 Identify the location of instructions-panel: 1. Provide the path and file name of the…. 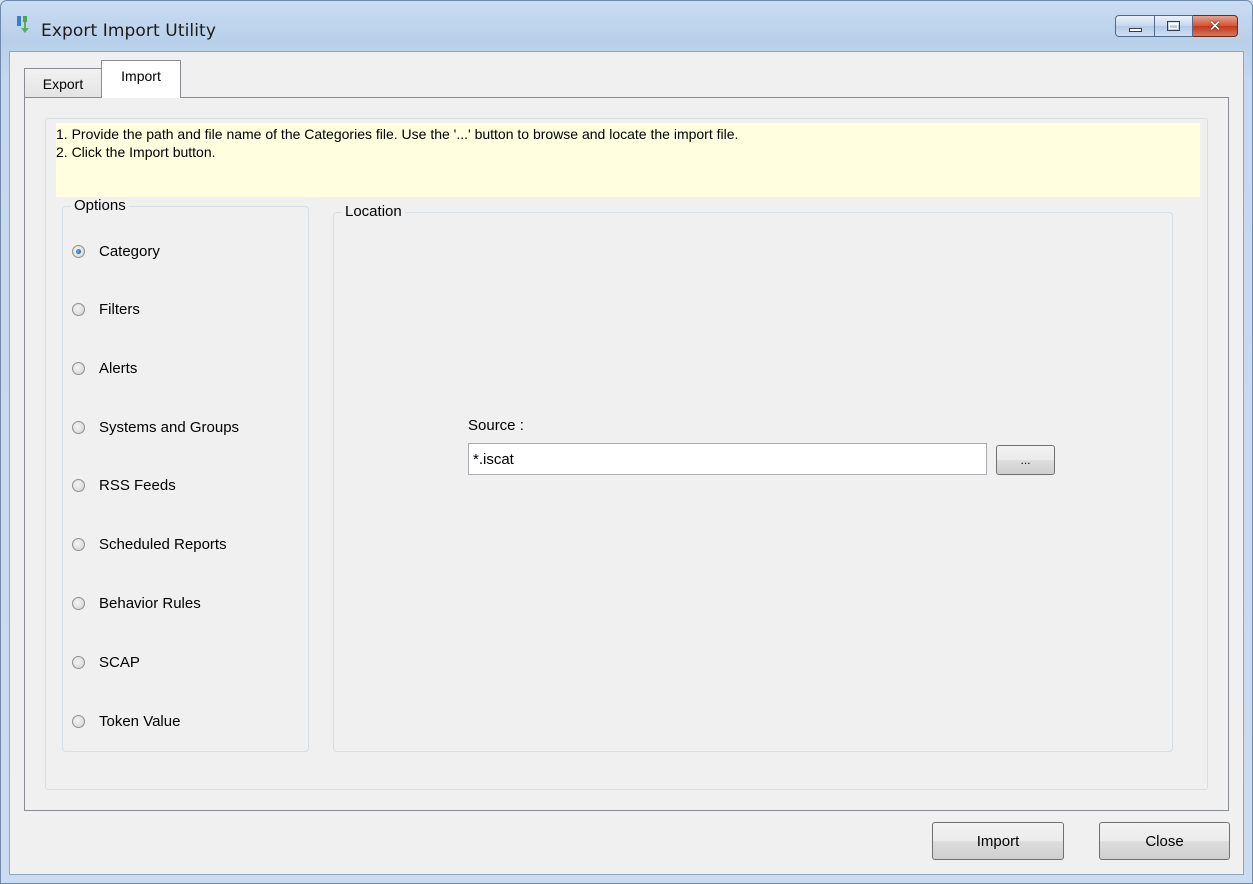
(628, 160).